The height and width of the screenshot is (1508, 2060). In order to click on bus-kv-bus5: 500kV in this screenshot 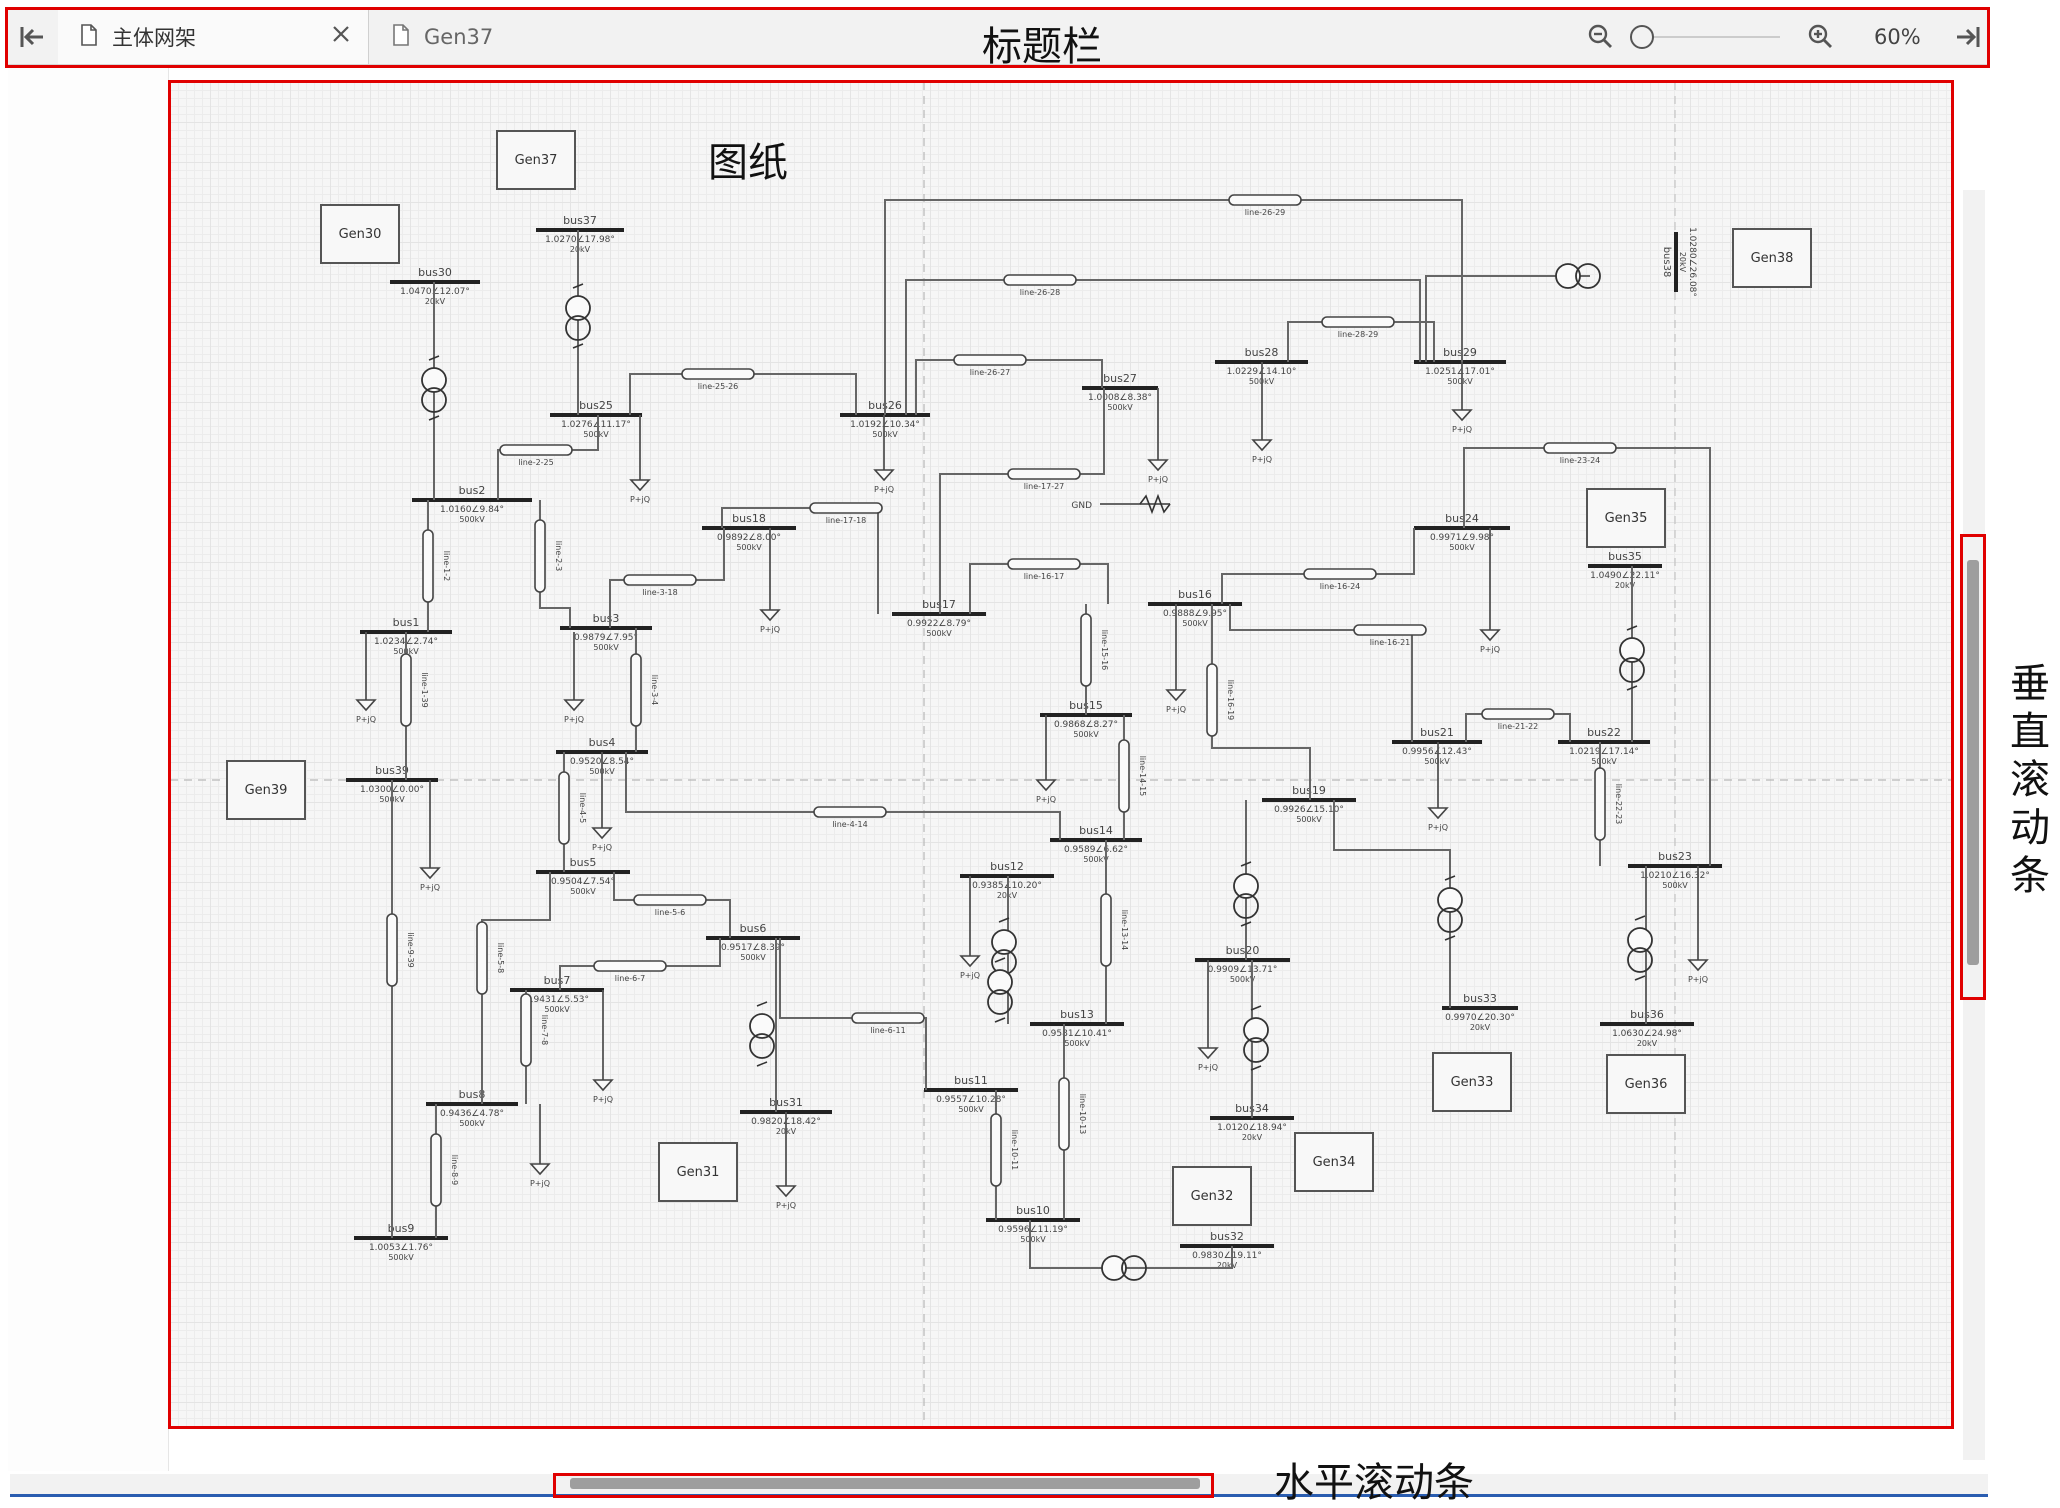, I will do `click(583, 891)`.